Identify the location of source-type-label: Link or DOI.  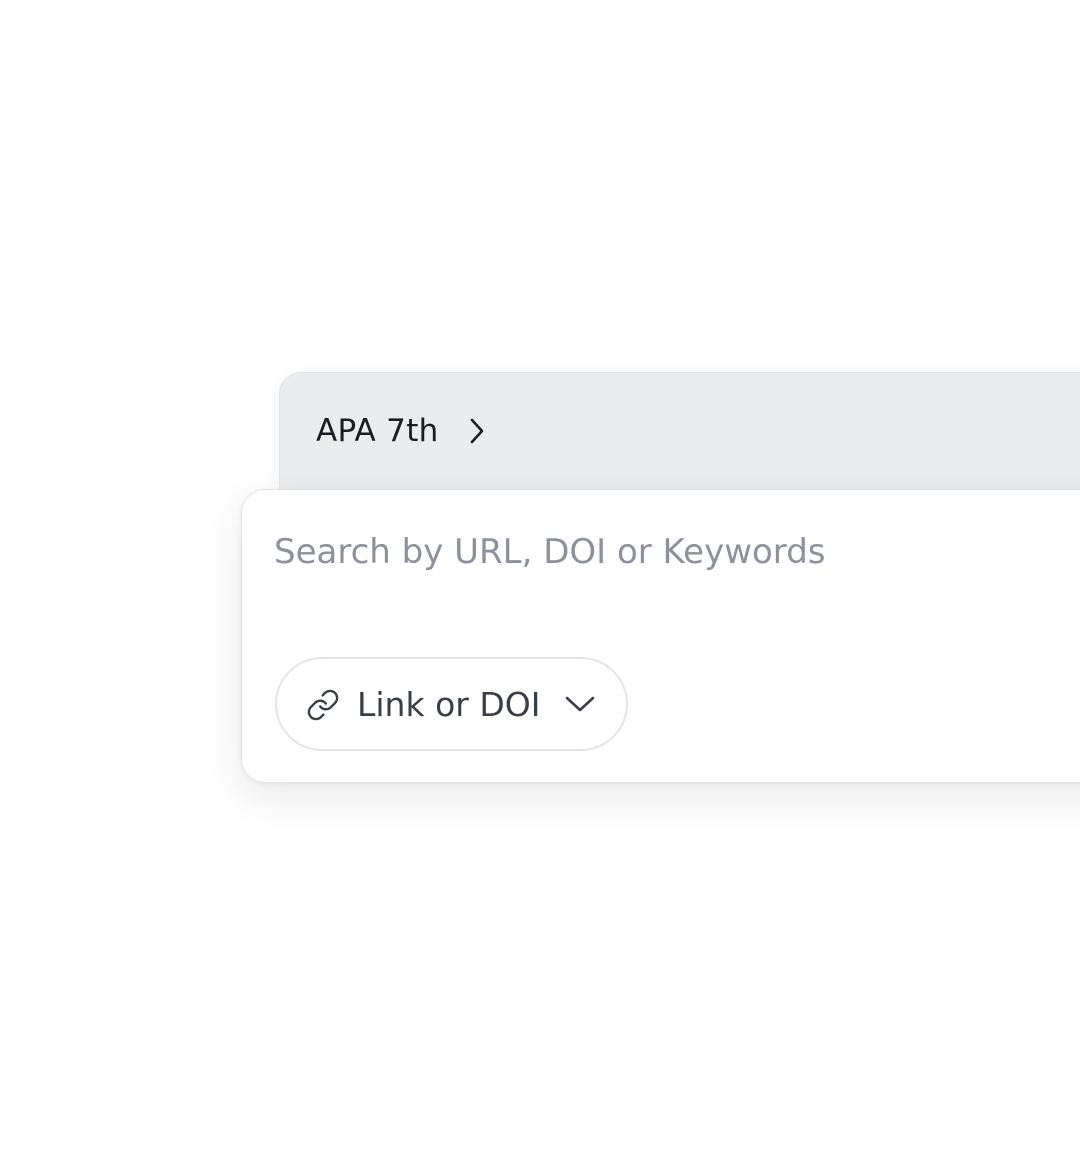
(449, 704).